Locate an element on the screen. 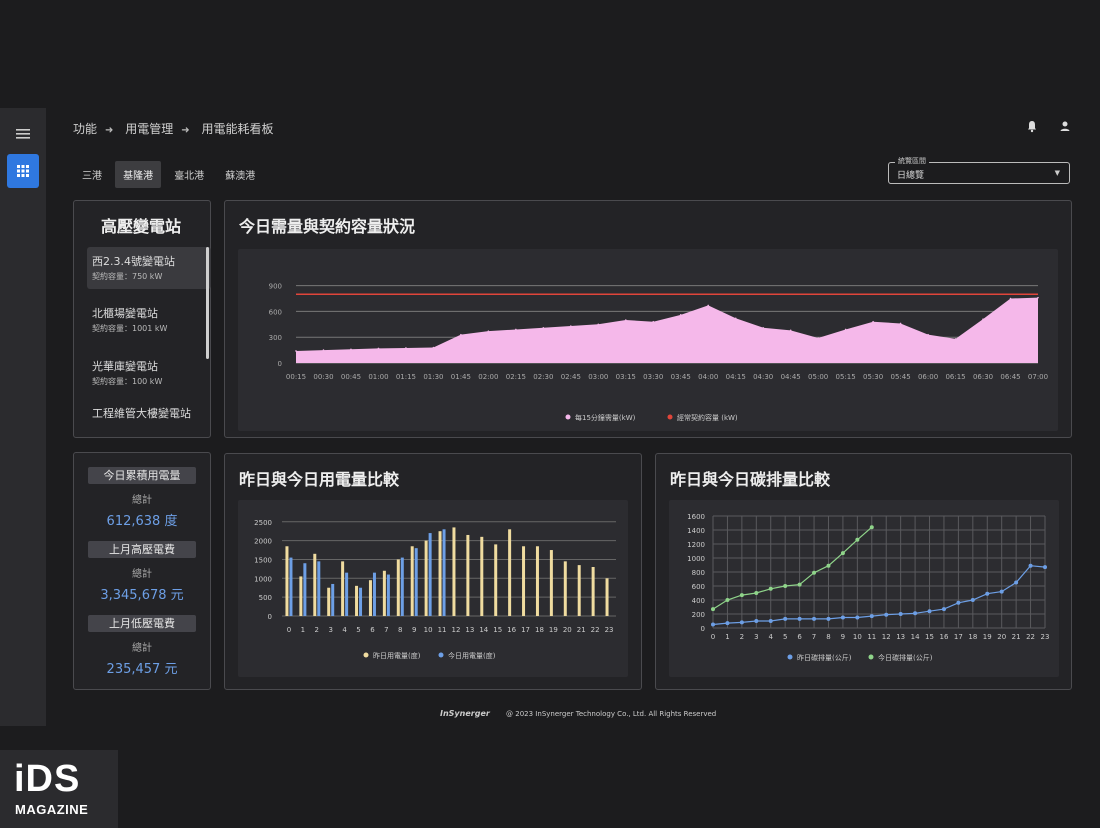  y-tick-label: 500 is located at coordinates (265, 598).